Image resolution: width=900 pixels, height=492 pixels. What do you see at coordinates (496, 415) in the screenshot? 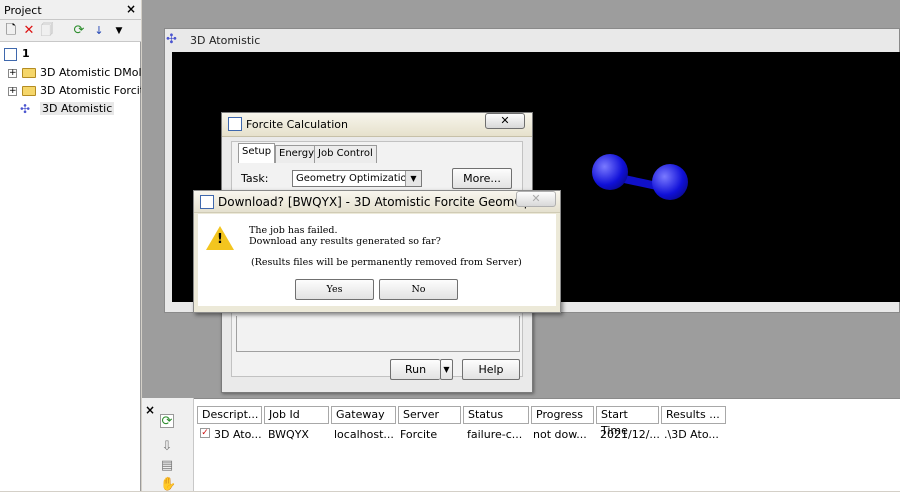
I see `column-header-status: Status` at bounding box center [496, 415].